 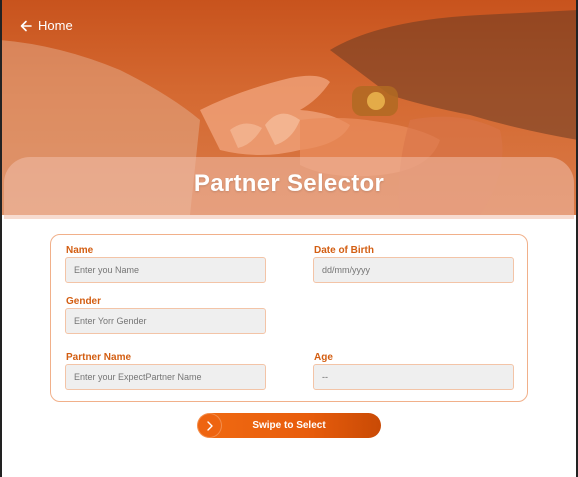 I want to click on dob-label: Date of Birth, so click(x=344, y=250).